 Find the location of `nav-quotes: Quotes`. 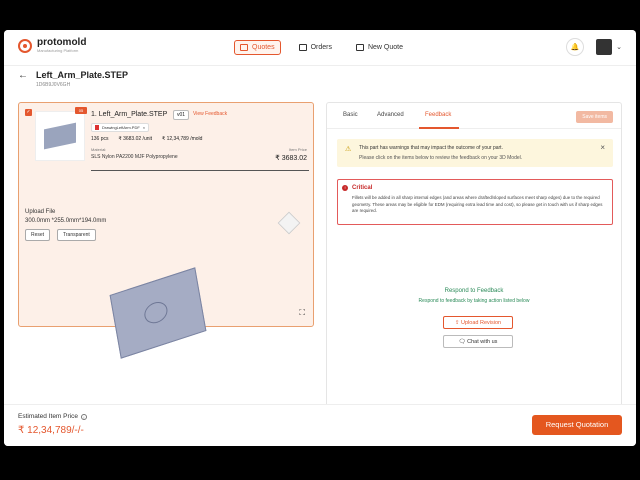

nav-quotes: Quotes is located at coordinates (257, 47).